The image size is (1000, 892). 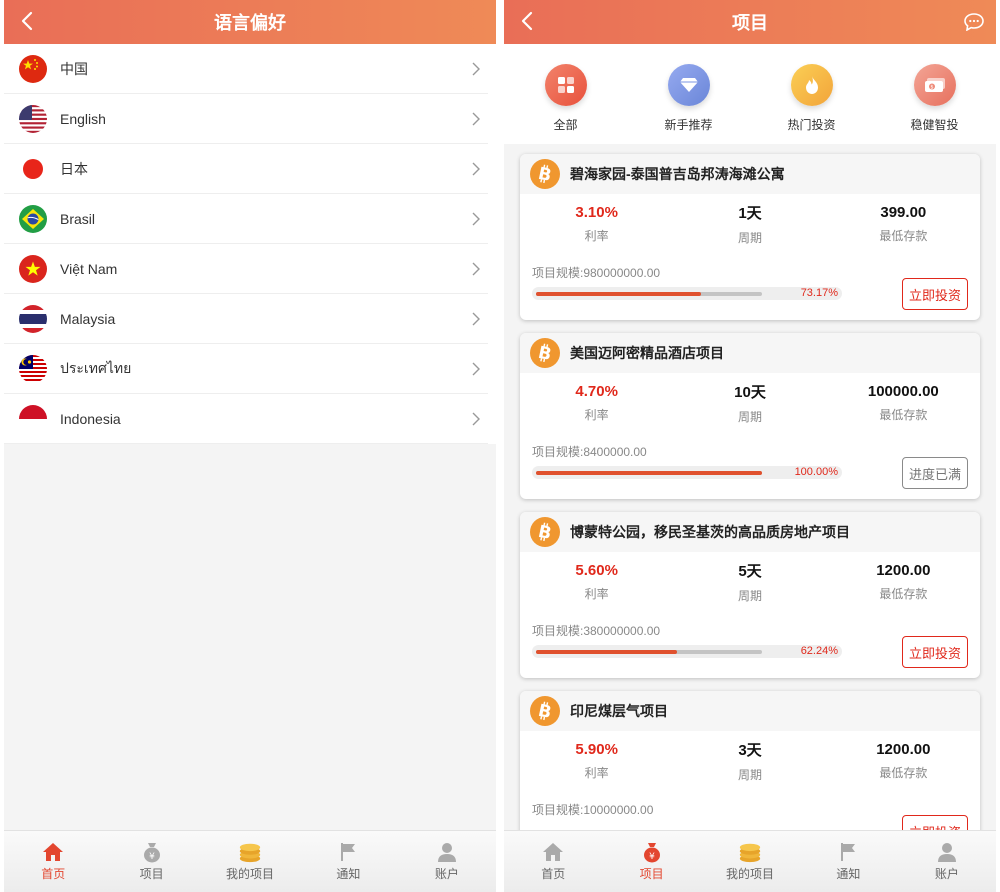 I want to click on language-item-thailand: ประเทศไทย, so click(x=246, y=369).